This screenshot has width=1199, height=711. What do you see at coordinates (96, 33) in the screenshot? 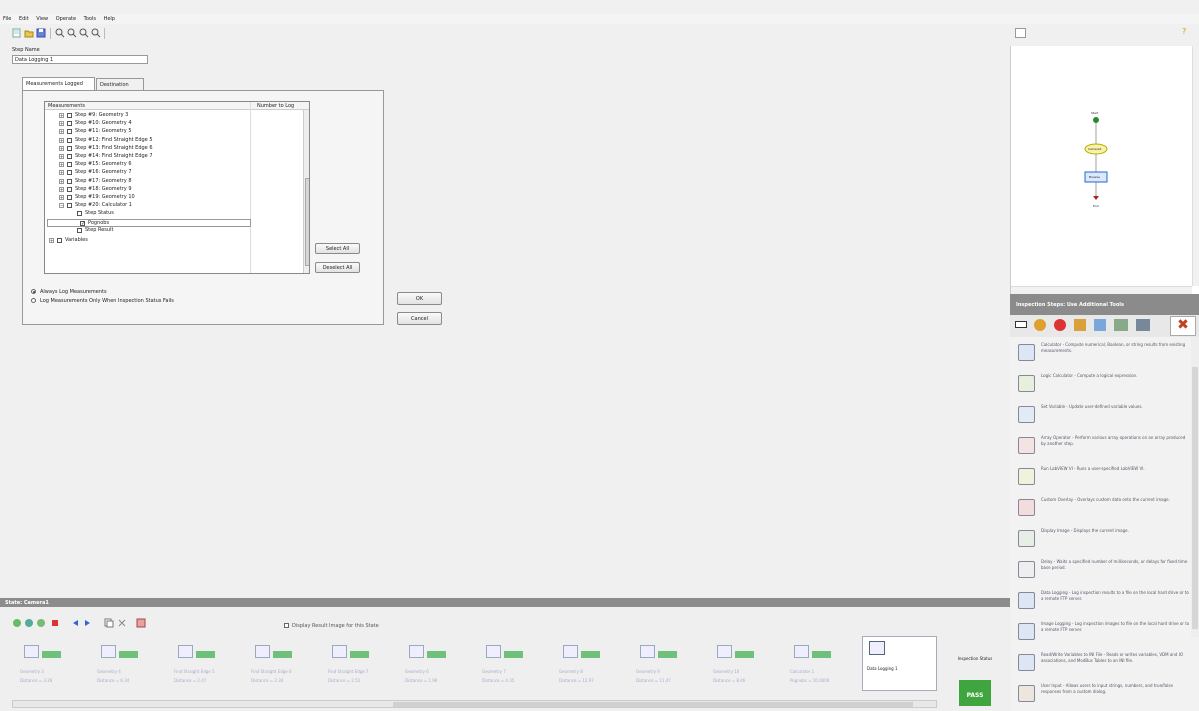
I see `zoom-actual-icon` at bounding box center [96, 33].